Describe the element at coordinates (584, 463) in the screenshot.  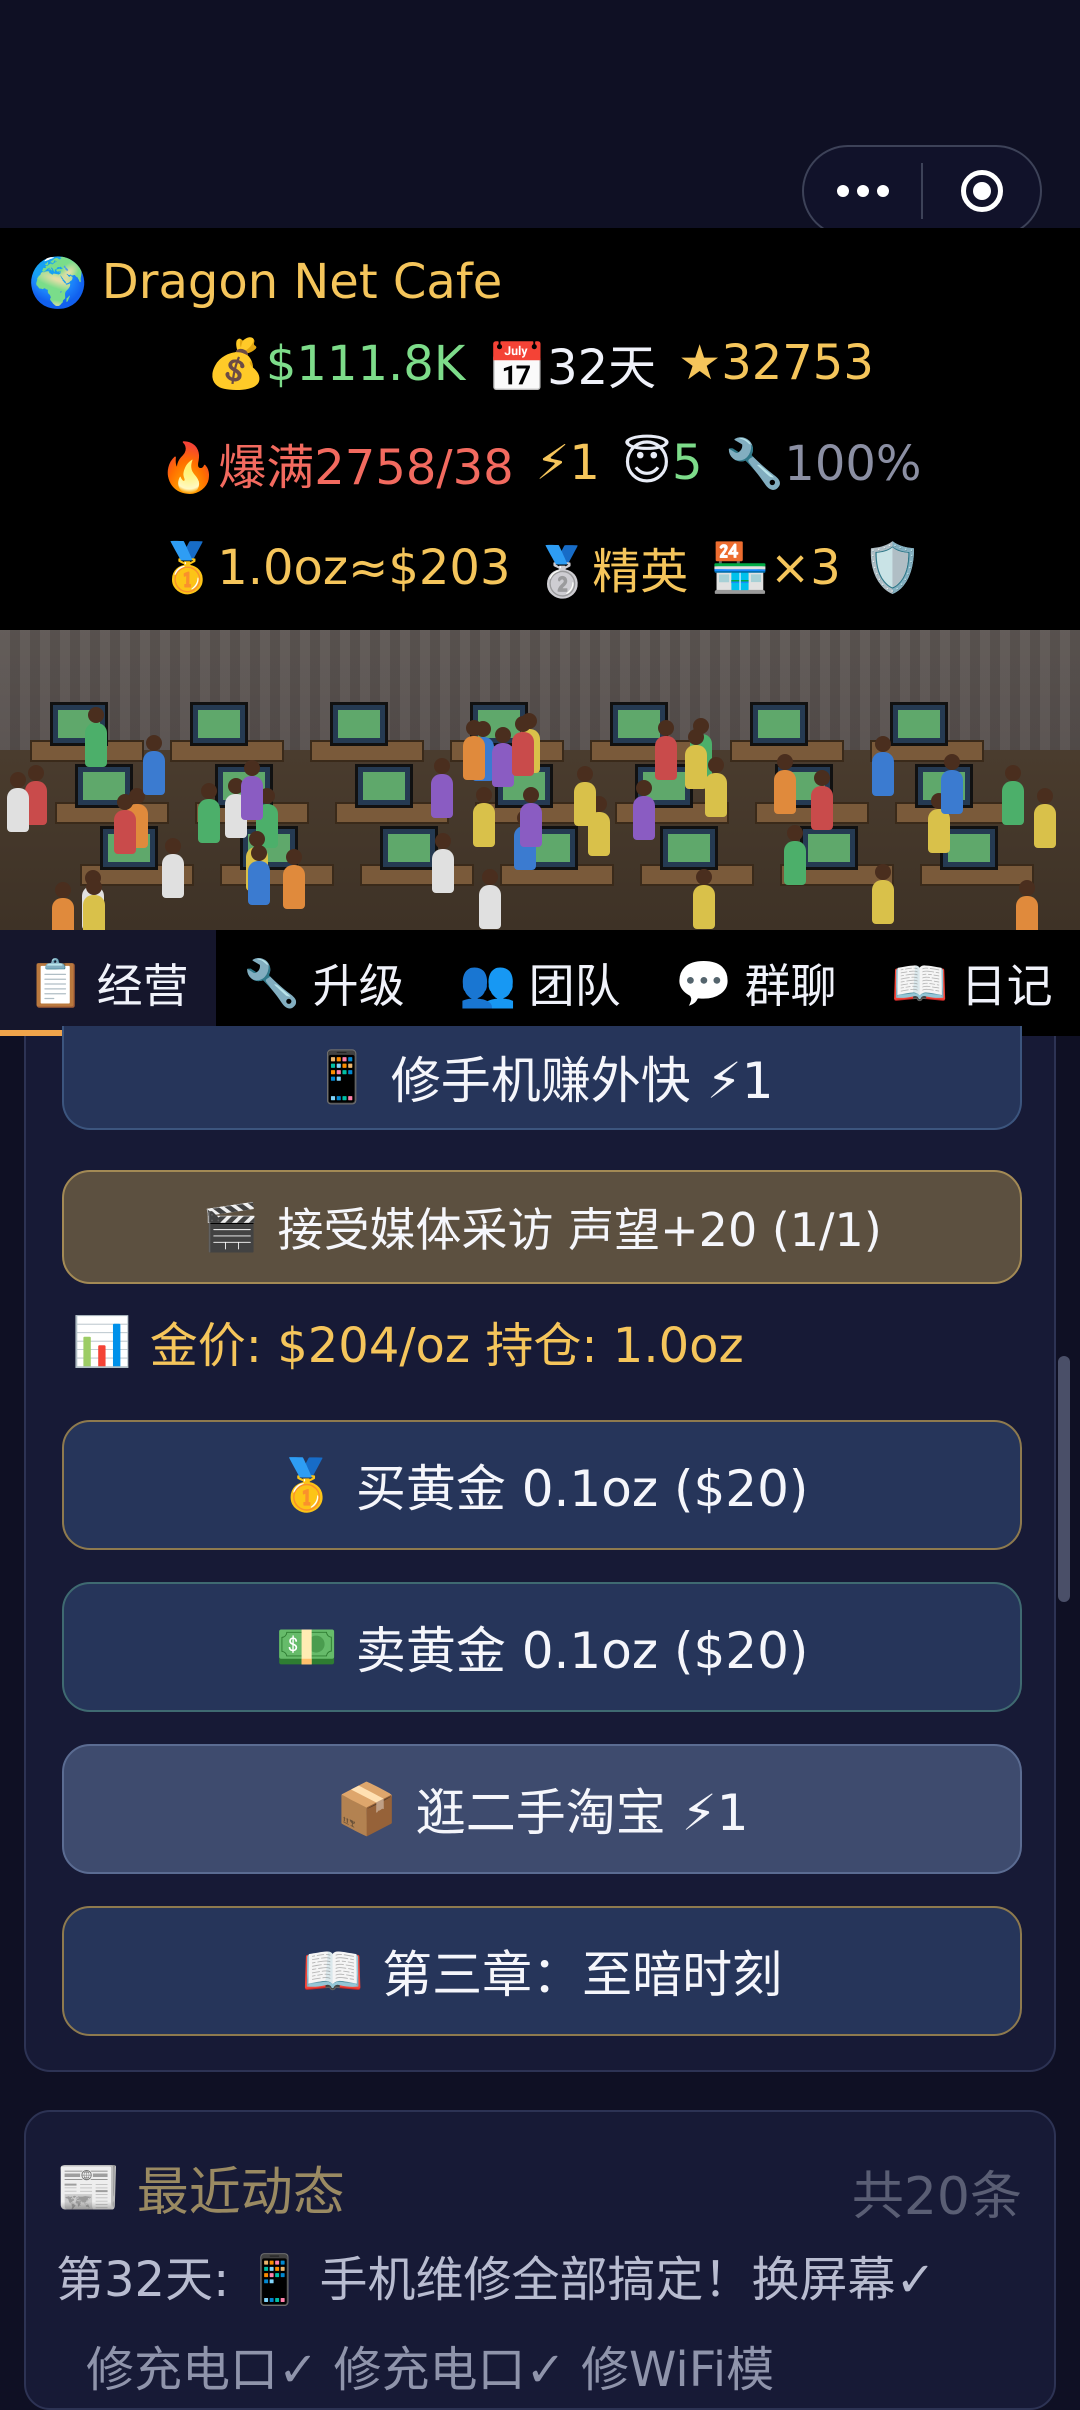
I see `energy-value: 1` at that location.